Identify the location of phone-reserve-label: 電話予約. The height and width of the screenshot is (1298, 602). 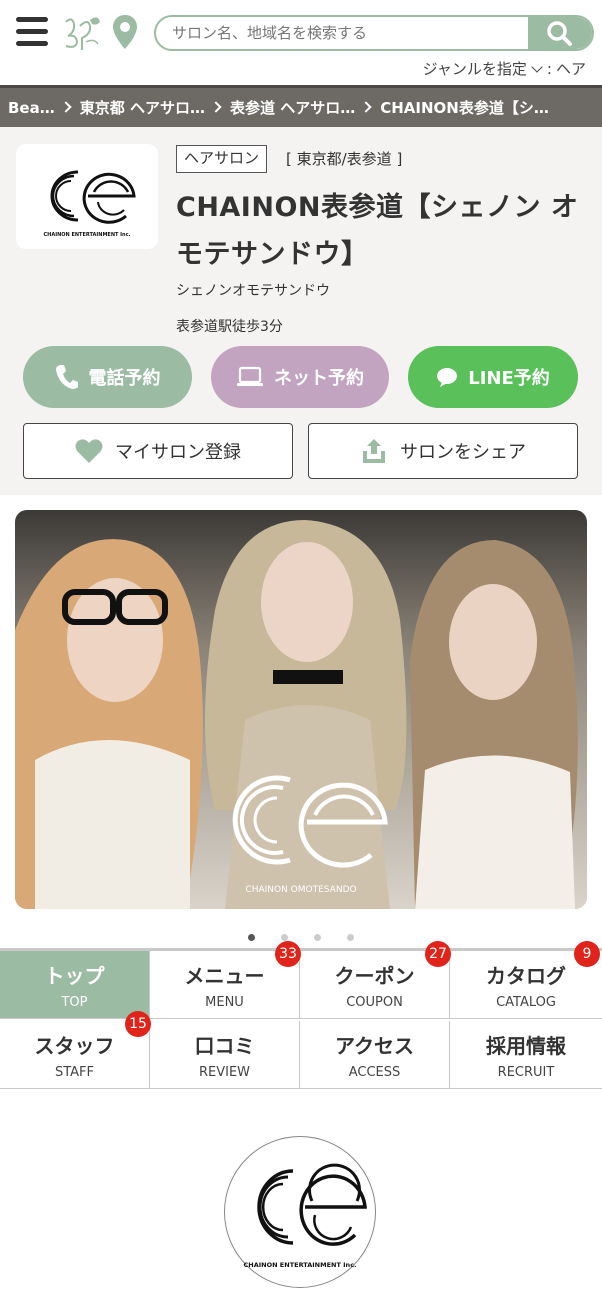
(124, 378).